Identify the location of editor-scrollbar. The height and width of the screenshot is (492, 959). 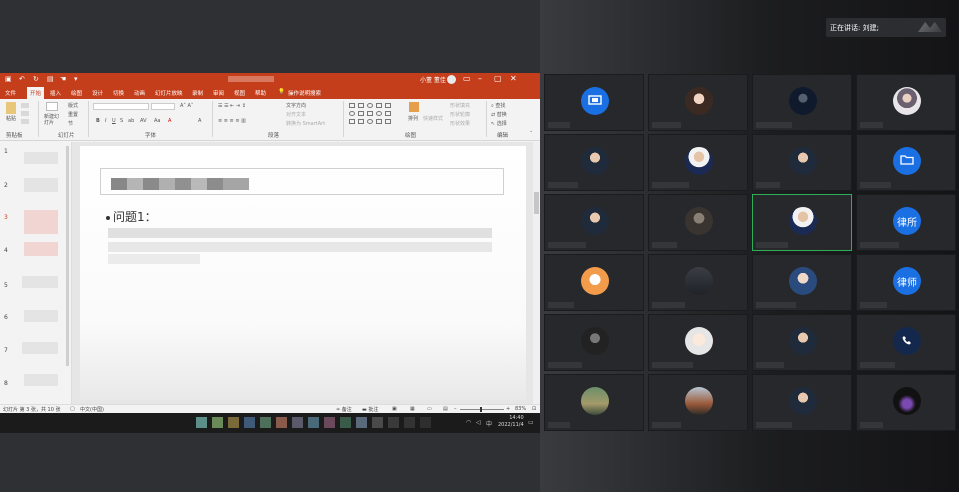
(536, 273).